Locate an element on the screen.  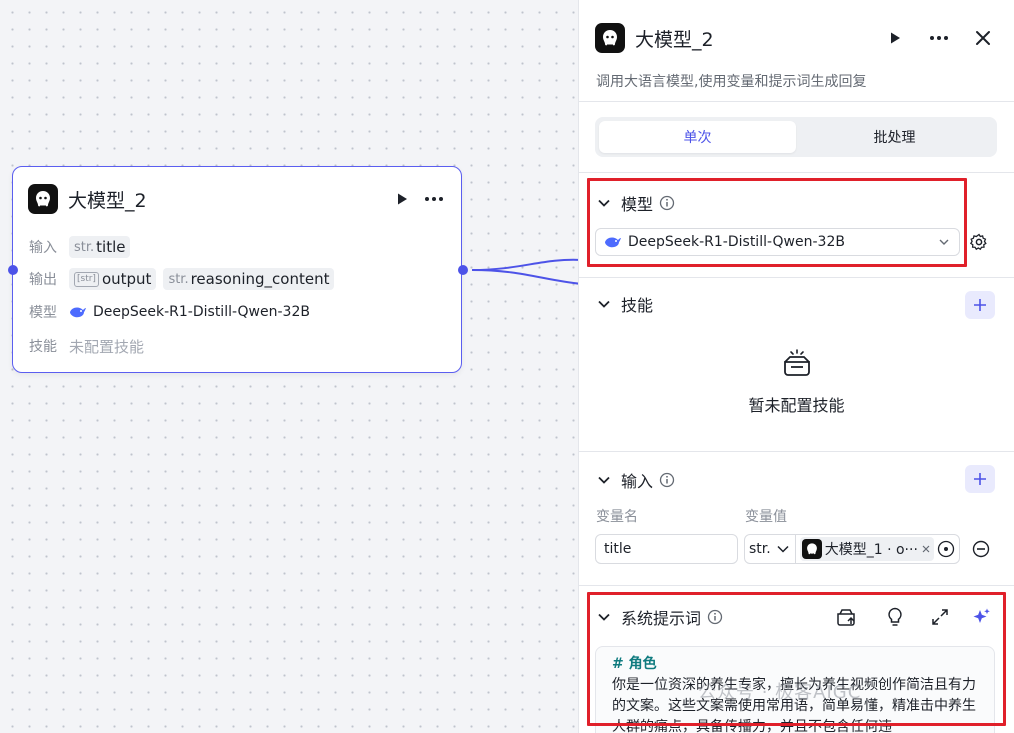
output-var-name: output is located at coordinates (126, 279).